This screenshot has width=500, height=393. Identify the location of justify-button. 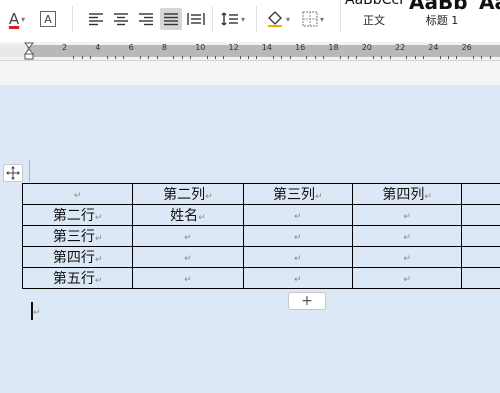
(171, 19).